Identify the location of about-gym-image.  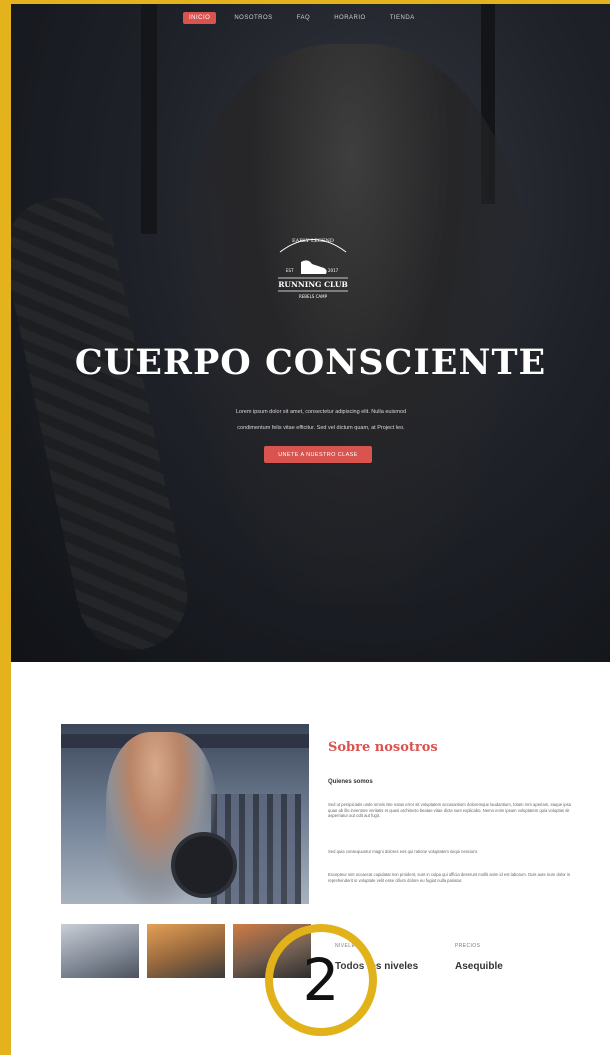
(185, 814).